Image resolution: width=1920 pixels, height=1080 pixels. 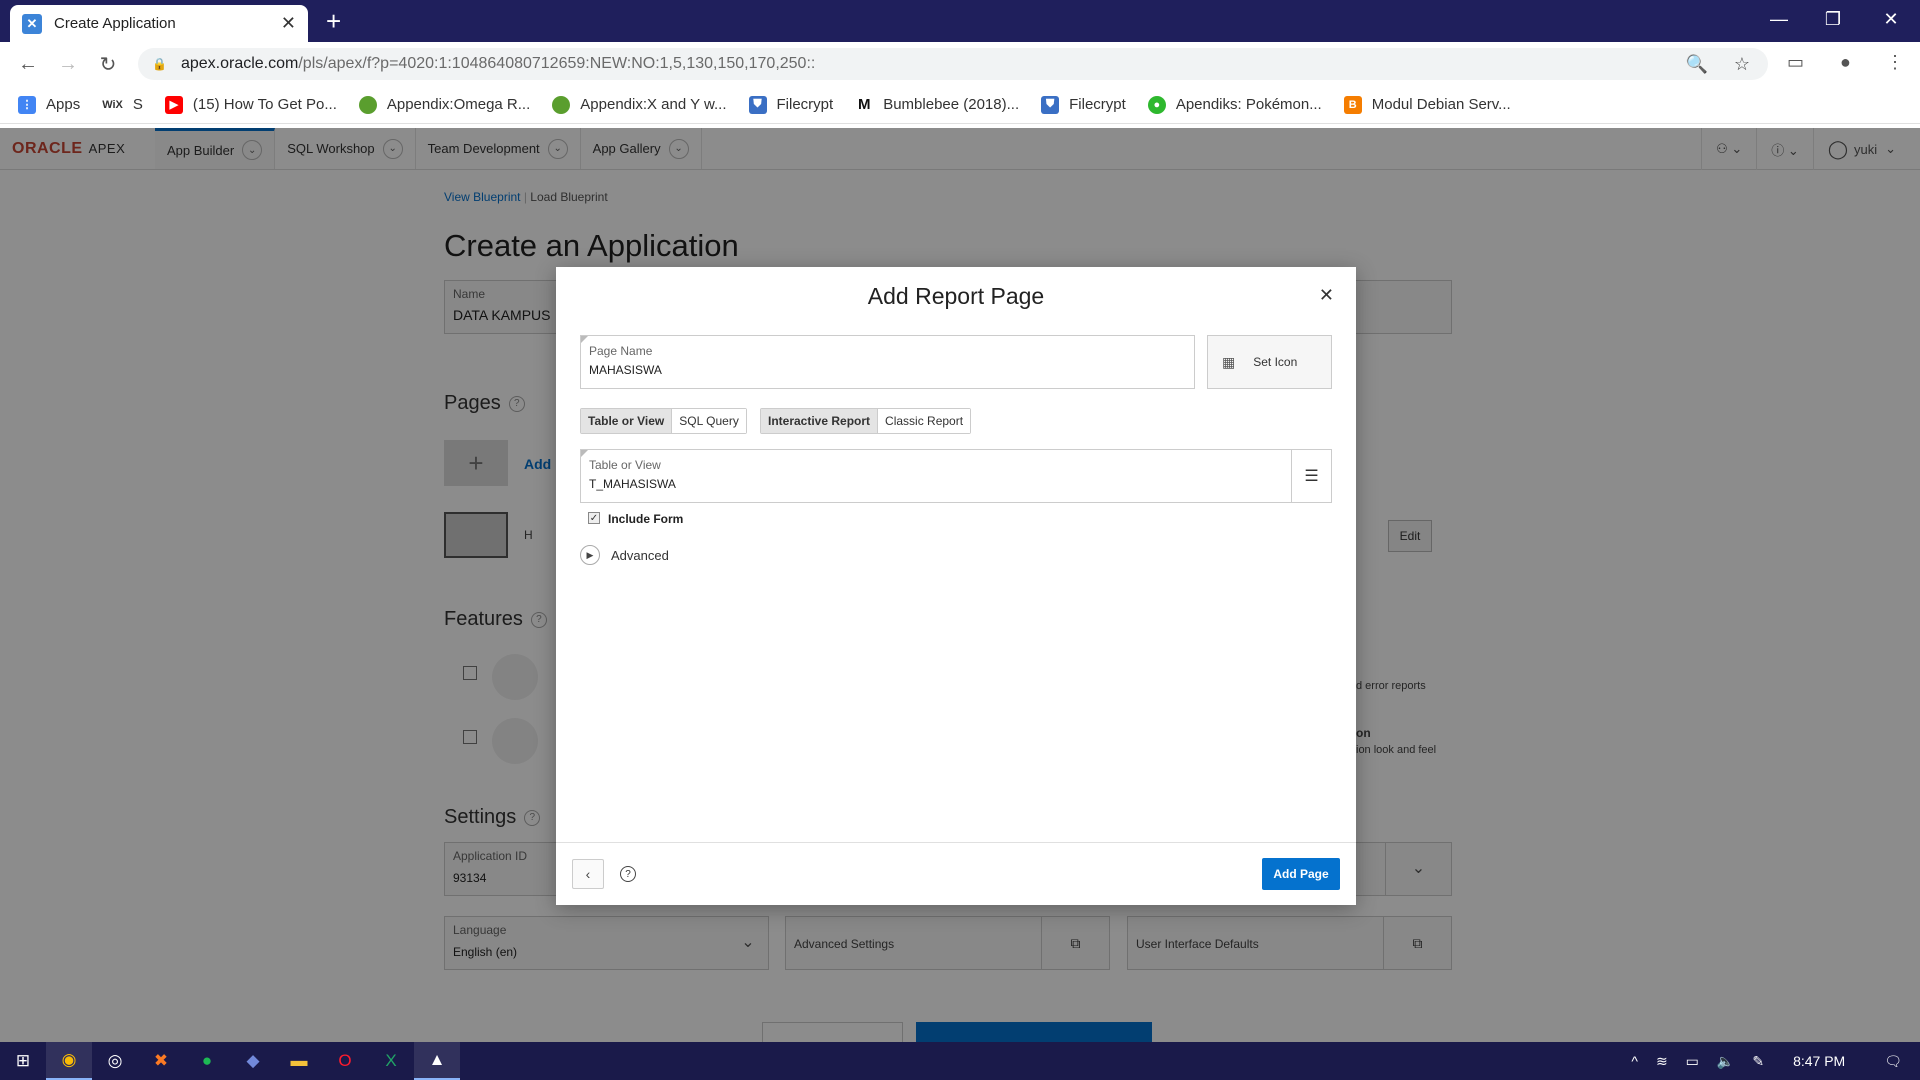 What do you see at coordinates (108, 64) in the screenshot?
I see `reload-icon: ↻` at bounding box center [108, 64].